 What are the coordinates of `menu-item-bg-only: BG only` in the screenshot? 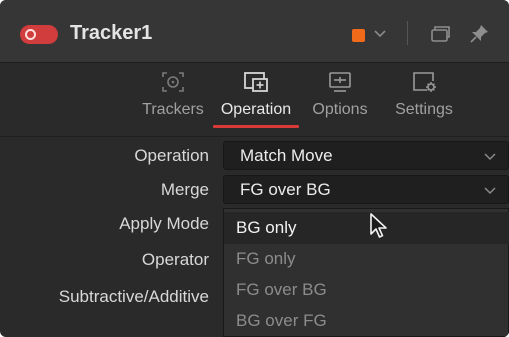 It's located at (366, 228).